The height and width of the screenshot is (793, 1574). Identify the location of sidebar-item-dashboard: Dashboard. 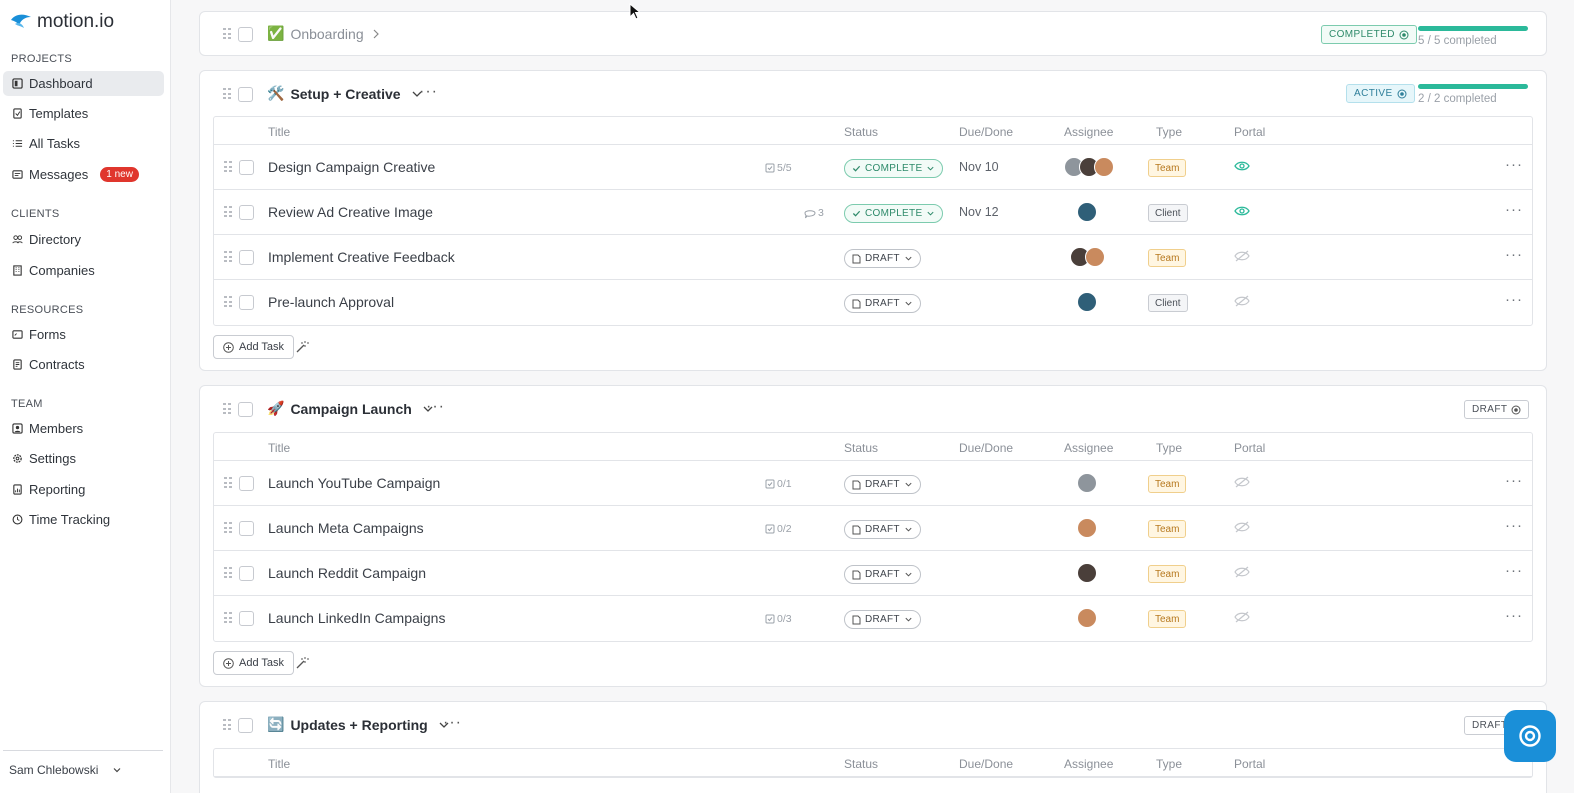
(83, 83).